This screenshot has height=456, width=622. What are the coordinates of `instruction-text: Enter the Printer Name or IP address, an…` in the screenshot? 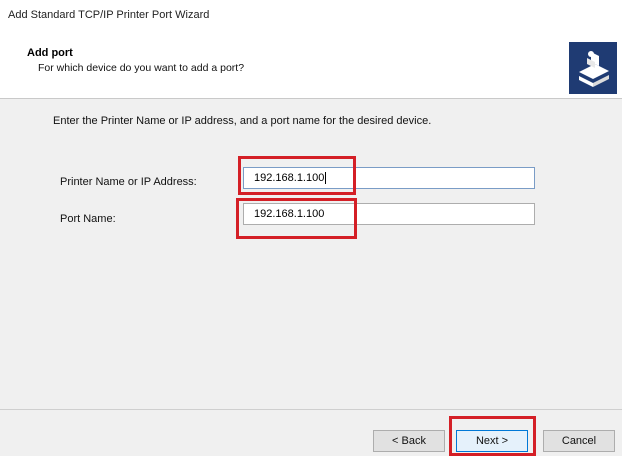 It's located at (242, 121).